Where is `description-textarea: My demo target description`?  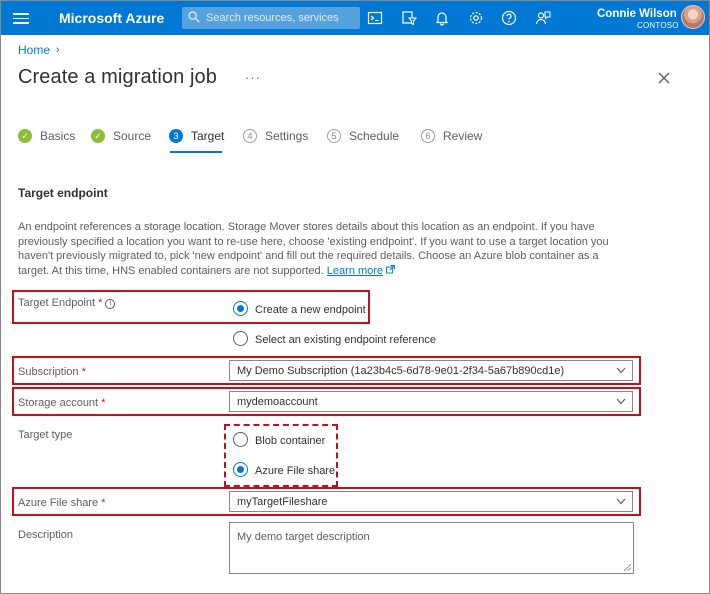 description-textarea: My demo target description is located at coordinates (431, 548).